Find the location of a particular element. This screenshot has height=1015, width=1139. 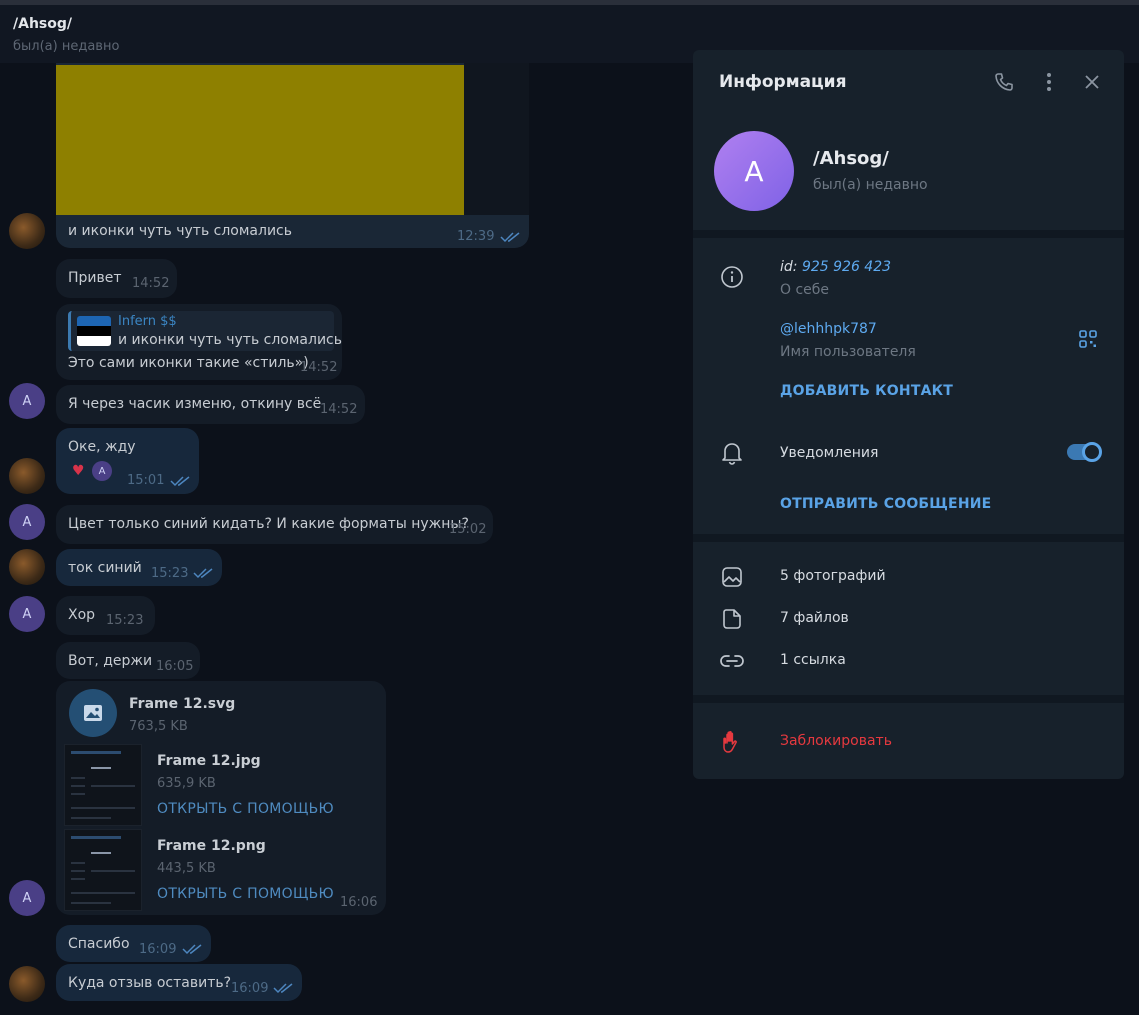

photo-icon is located at coordinates (732, 577).